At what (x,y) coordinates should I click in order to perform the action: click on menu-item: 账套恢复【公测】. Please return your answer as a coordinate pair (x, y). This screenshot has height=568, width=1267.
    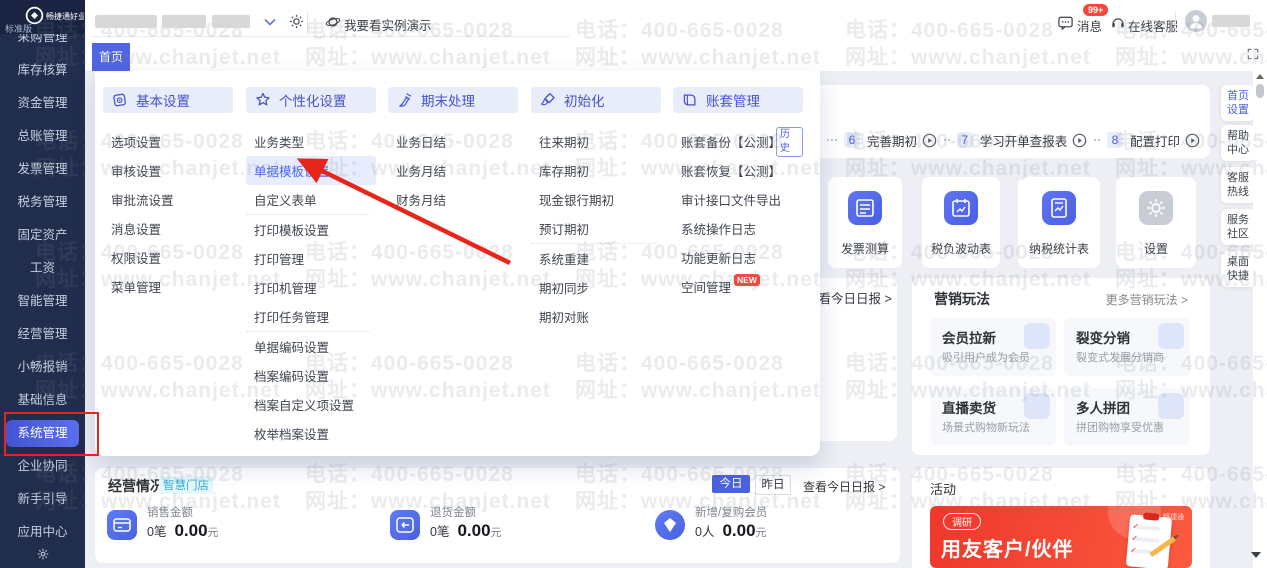
    Looking at the image, I should click on (738, 170).